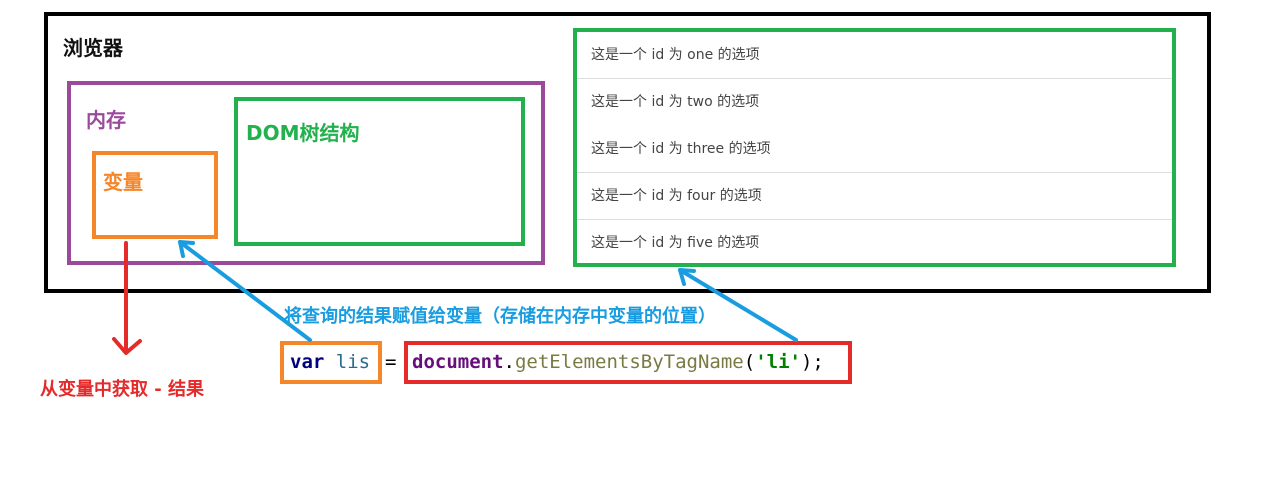 Image resolution: width=1271 pixels, height=479 pixels. I want to click on arrows-layer, so click(455, 297).